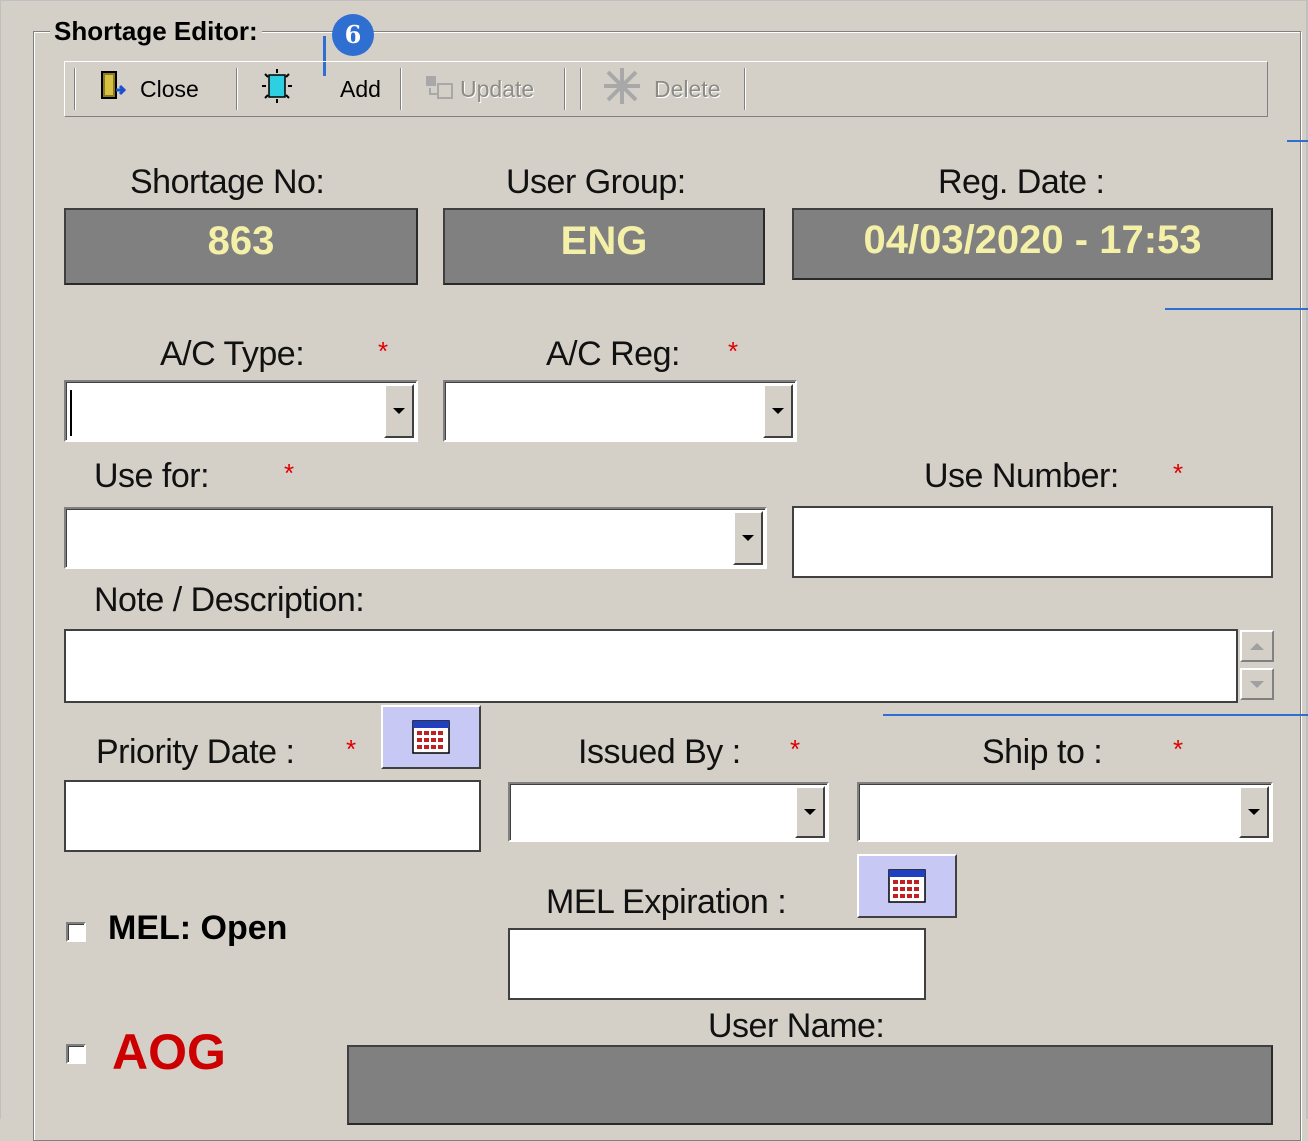  Describe the element at coordinates (152, 476) in the screenshot. I see `use-for-label: Use for:` at that location.